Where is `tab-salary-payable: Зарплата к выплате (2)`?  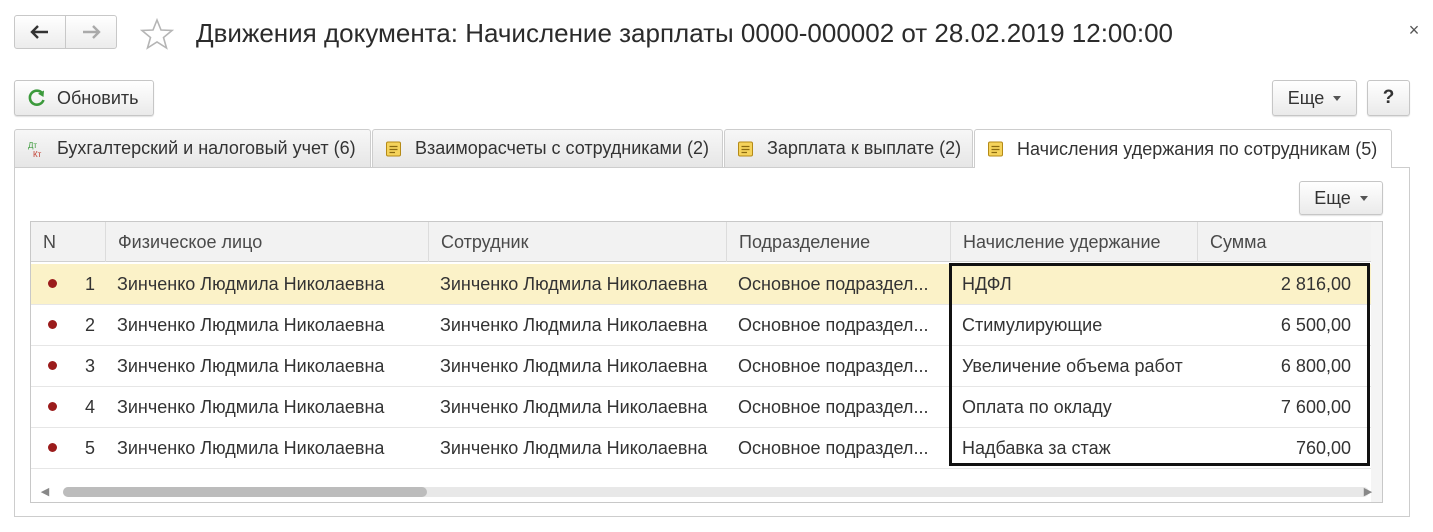 tab-salary-payable: Зарплата к выплате (2) is located at coordinates (848, 148).